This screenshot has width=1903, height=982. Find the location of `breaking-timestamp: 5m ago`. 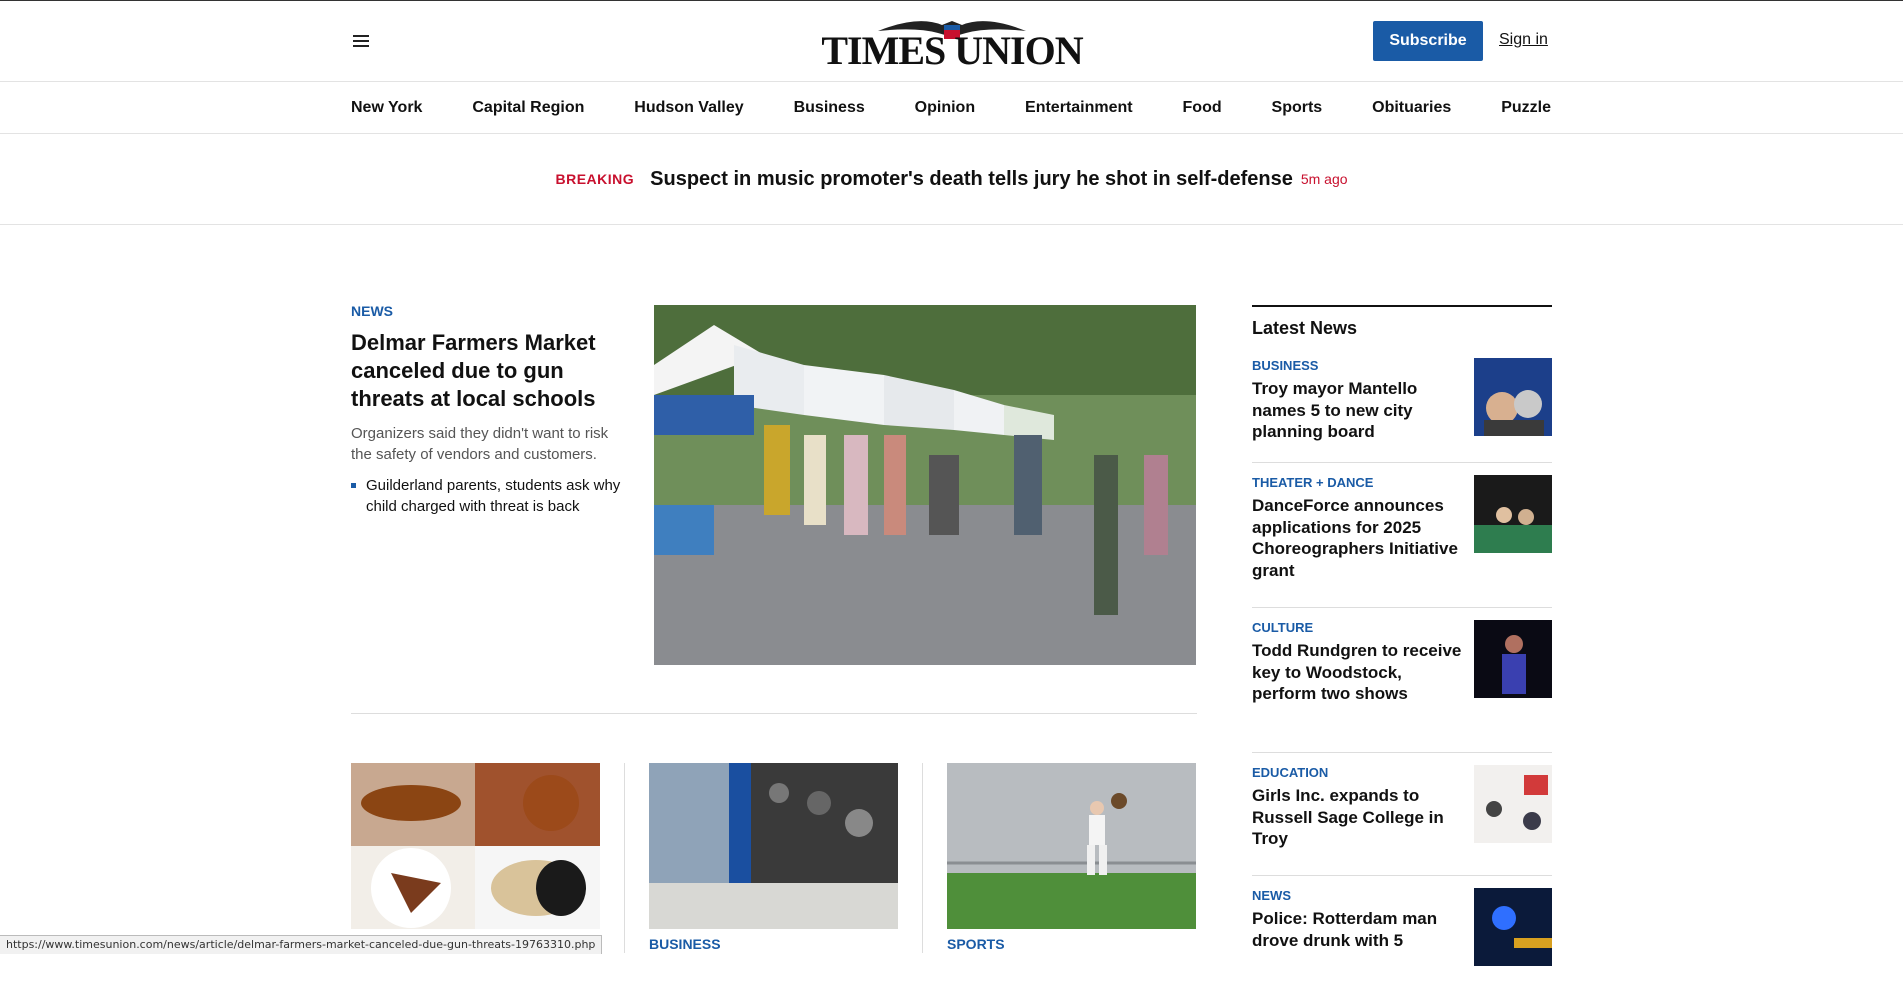

breaking-timestamp: 5m ago is located at coordinates (1324, 179).